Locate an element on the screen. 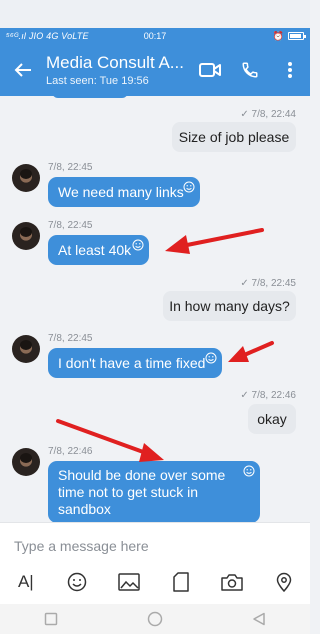 Image resolution: width=320 pixels, height=634 pixels. file-icon is located at coordinates (181, 582).